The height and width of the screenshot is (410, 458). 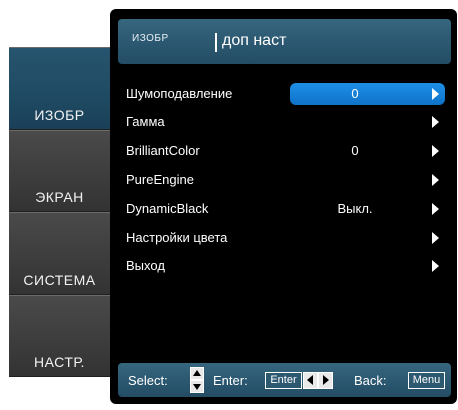 What do you see at coordinates (284, 151) in the screenshot?
I see `menu-item-brilliantcolor: BrilliantColor 0` at bounding box center [284, 151].